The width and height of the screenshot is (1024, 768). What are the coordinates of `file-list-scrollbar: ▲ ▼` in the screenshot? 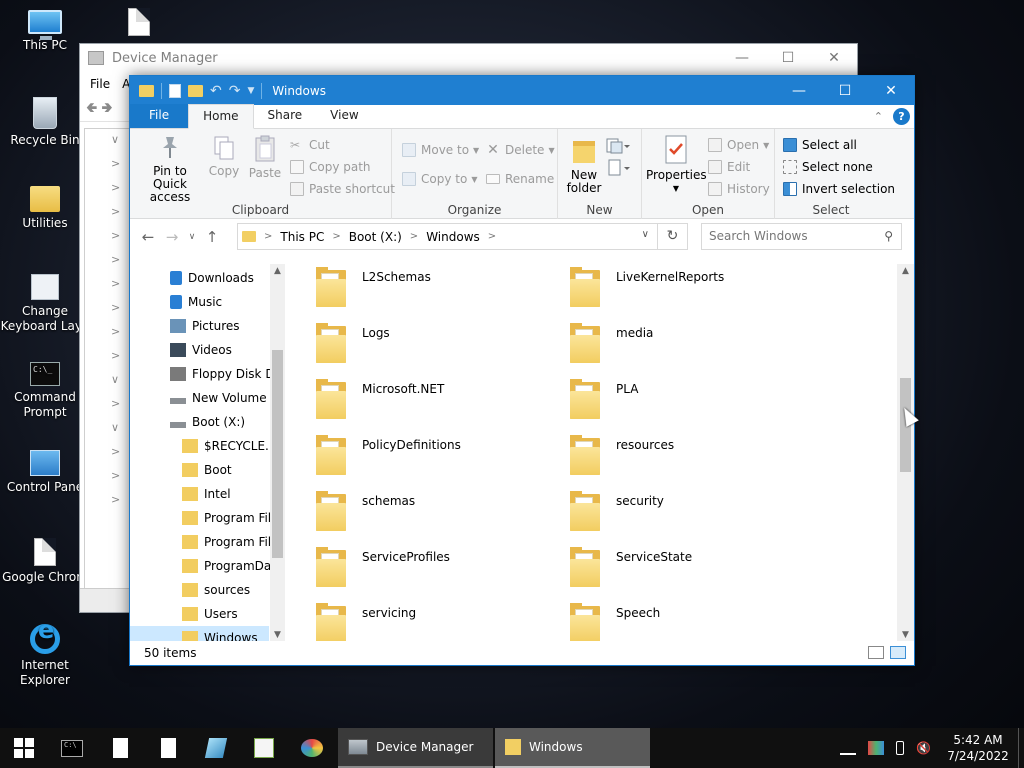 It's located at (905, 453).